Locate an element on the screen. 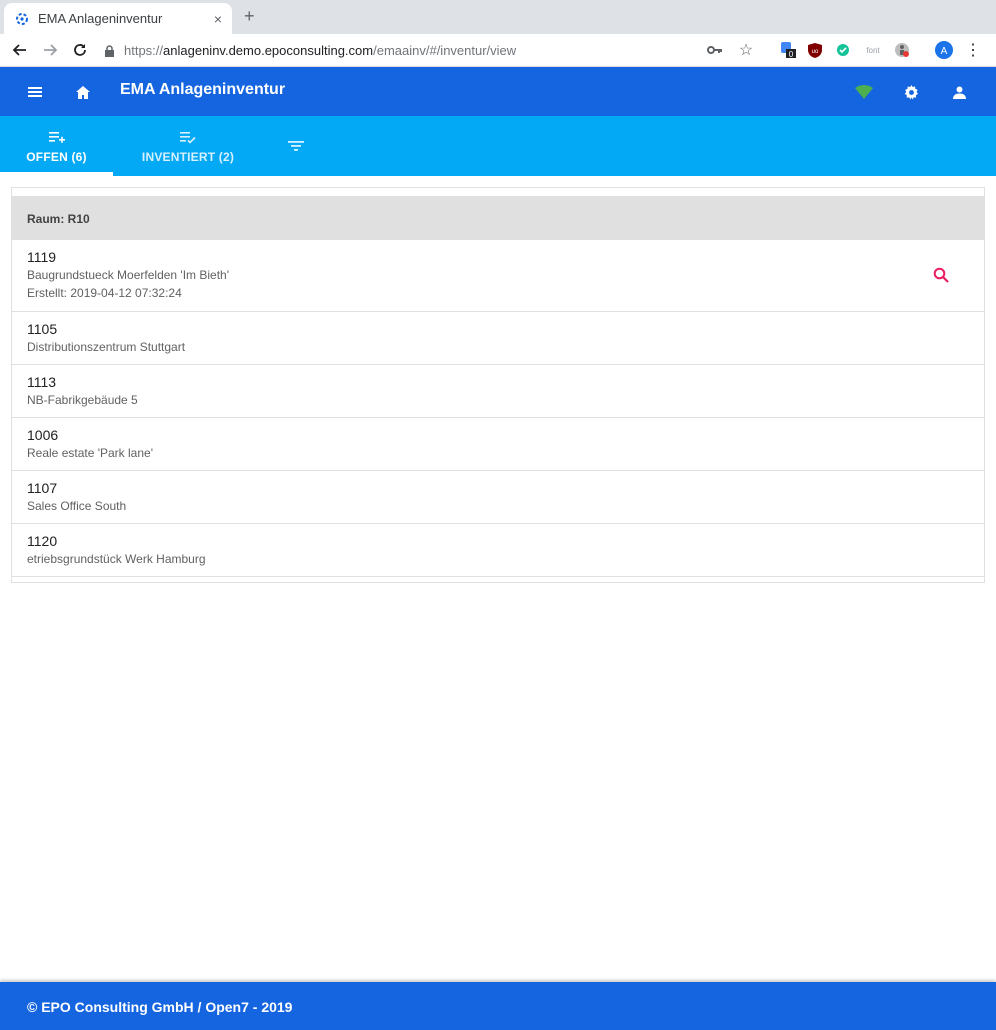  asset-number: 1119 is located at coordinates (42, 257).